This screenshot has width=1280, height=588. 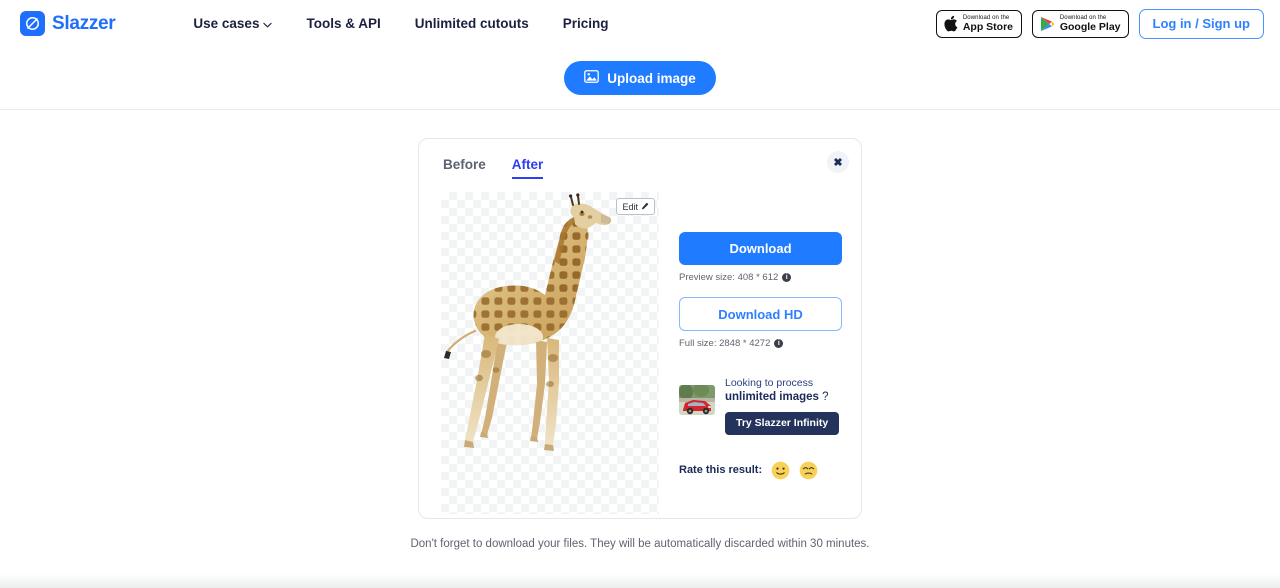 I want to click on image-preview: Edit, so click(x=550, y=353).